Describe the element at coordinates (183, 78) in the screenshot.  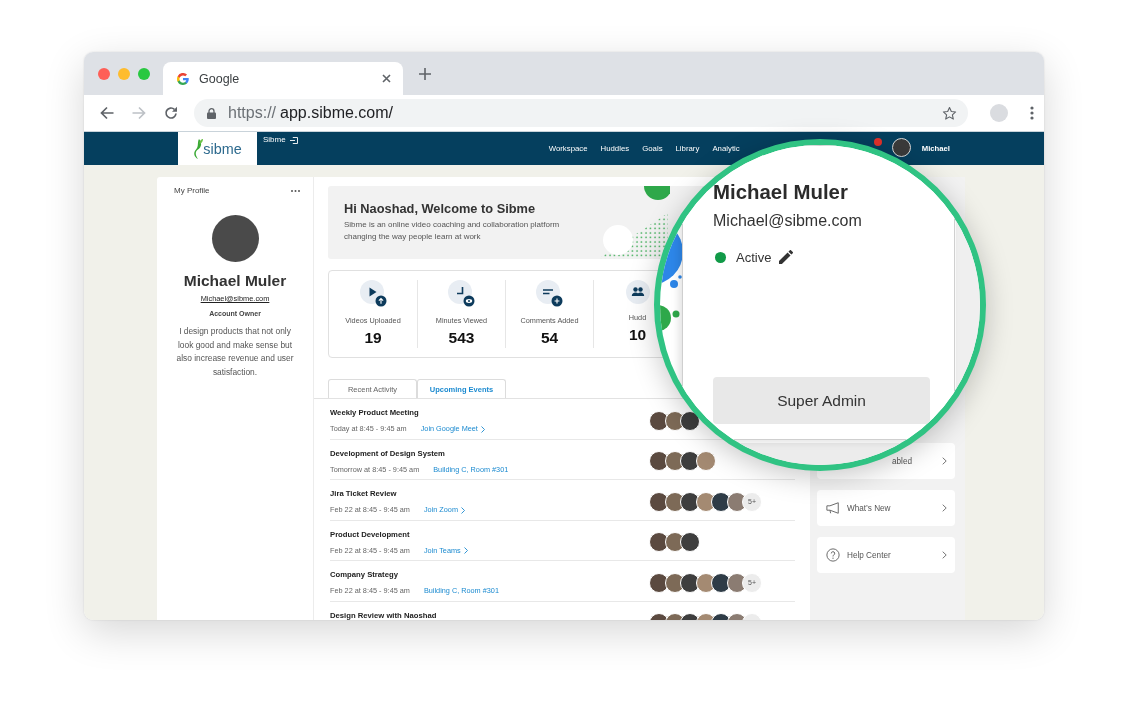
I see `g-logo-icon` at that location.